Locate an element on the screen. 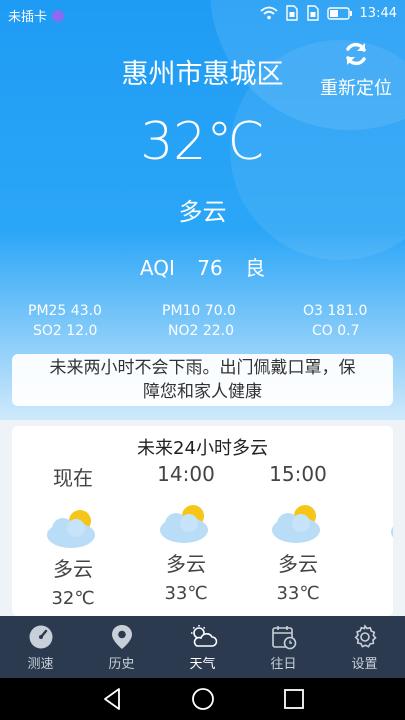  pollutant-no2: NO2 22.0 is located at coordinates (201, 331).